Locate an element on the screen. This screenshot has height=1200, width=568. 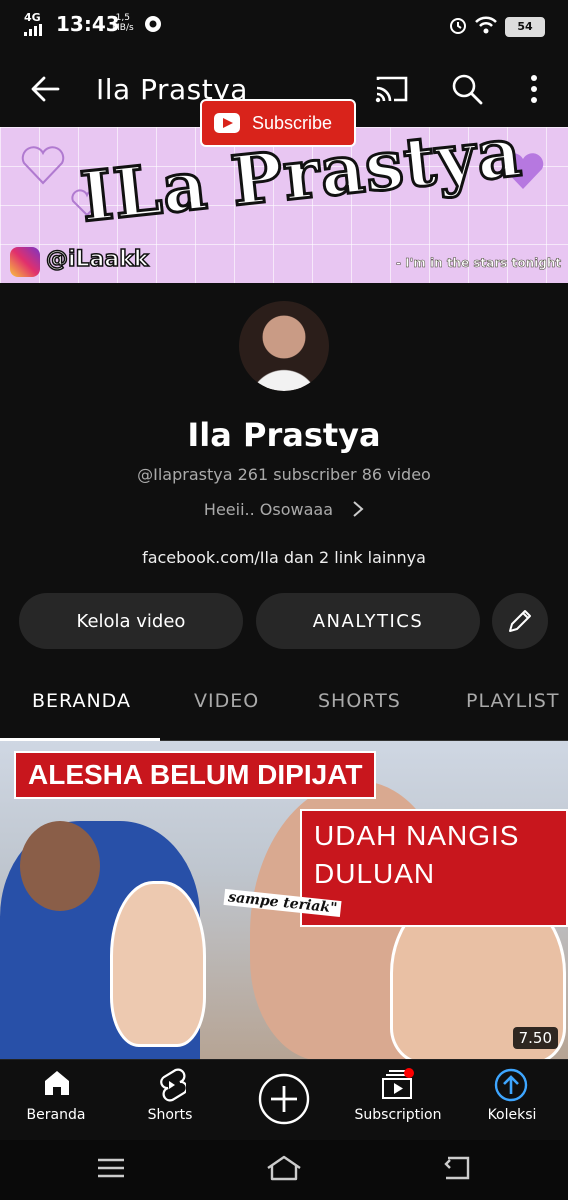
speed-unit: MB/s is located at coordinates (123, 28).